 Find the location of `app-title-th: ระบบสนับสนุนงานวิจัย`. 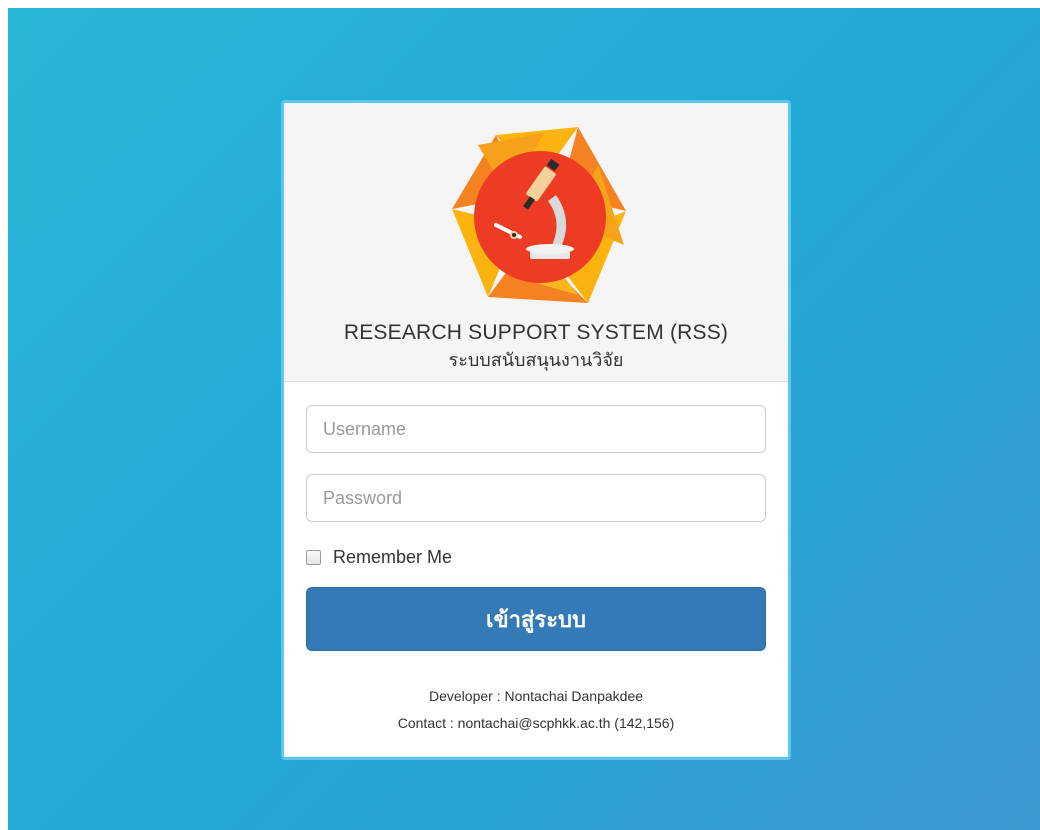

app-title-th: ระบบสนับสนุนงานวิจัย is located at coordinates (536, 360).